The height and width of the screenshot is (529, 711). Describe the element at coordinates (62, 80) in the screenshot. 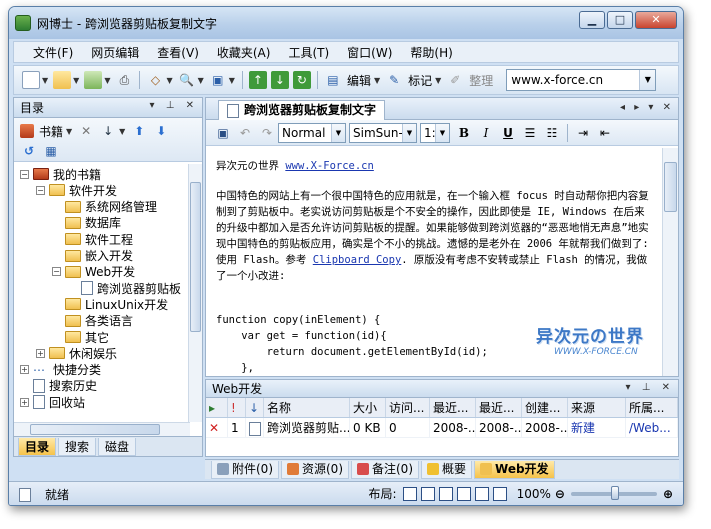

I see `open-icon` at that location.